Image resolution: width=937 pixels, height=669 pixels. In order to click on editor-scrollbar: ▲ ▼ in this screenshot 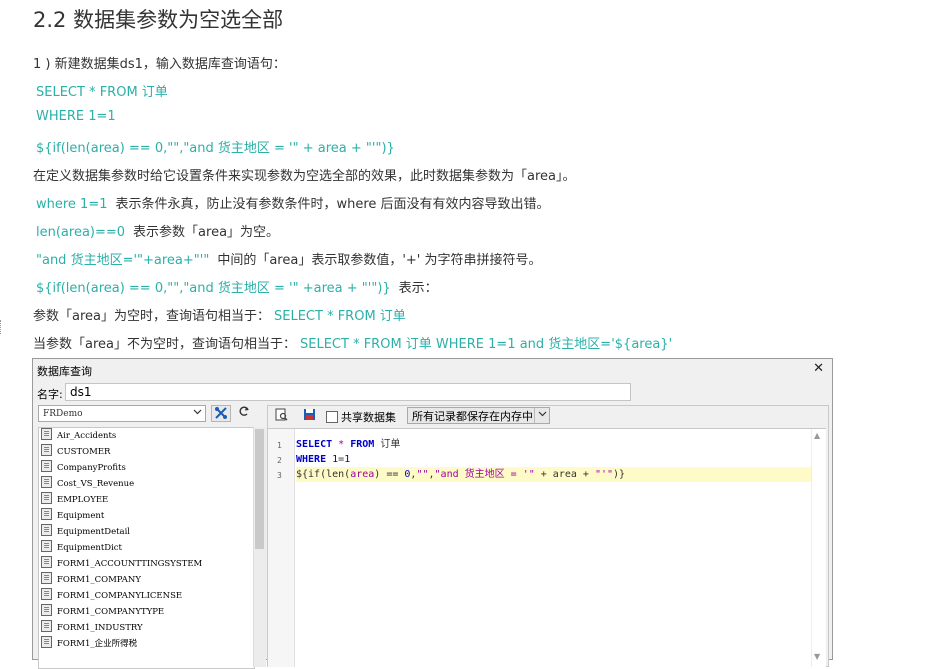, I will do `click(818, 548)`.